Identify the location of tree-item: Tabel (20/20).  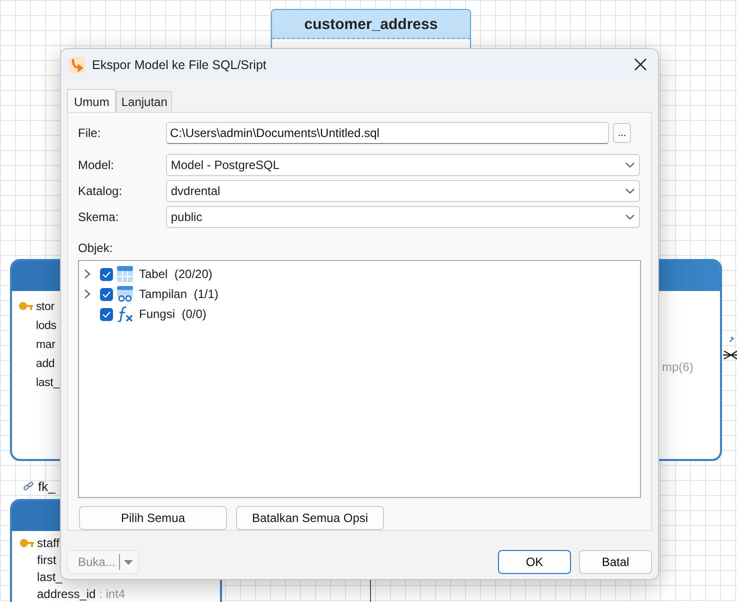
(362, 274).